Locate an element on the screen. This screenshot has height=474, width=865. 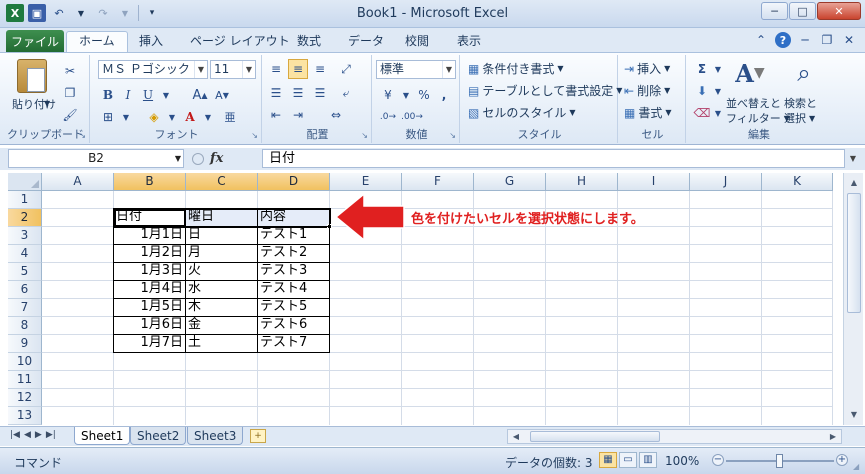
sheet-tab-sheet1: Sheet1 is located at coordinates (102, 436).